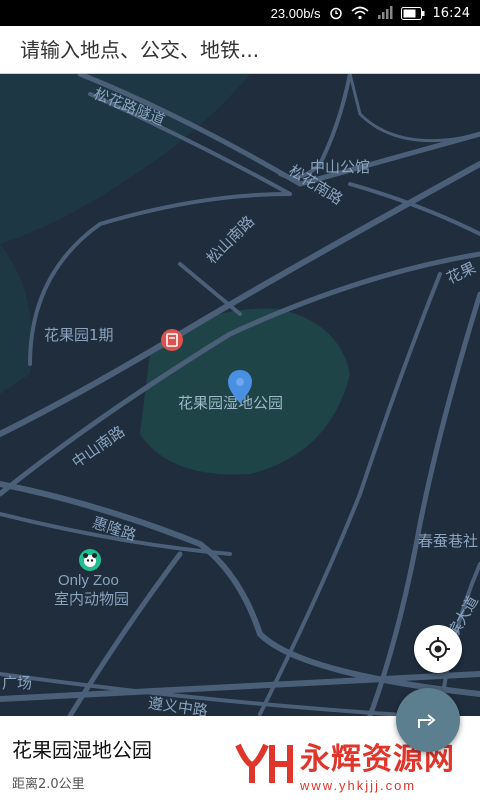 The width and height of the screenshot is (480, 800). What do you see at coordinates (88, 580) in the screenshot?
I see `label-only-zoo: Only Zoo` at bounding box center [88, 580].